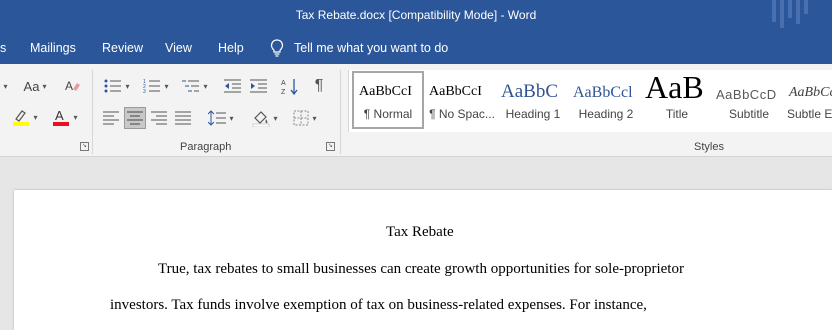  I want to click on decrease-indent-button, so click(233, 86).